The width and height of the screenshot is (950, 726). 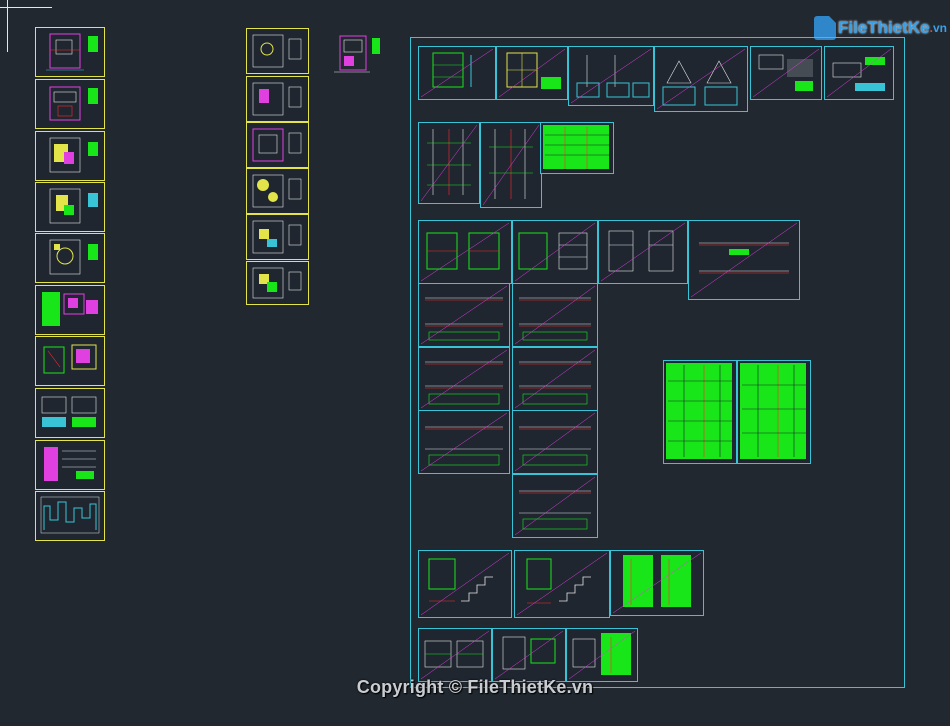 What do you see at coordinates (475, 687) in the screenshot?
I see `copyright-watermark: Copyright © FileThietKe.vn` at bounding box center [475, 687].